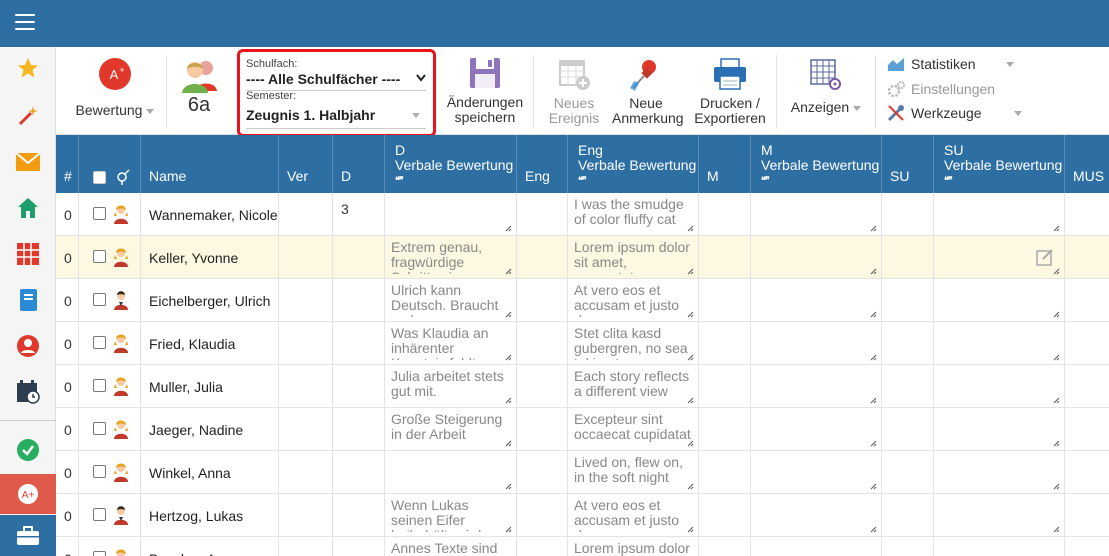 The height and width of the screenshot is (556, 1109). Describe the element at coordinates (359, 214) in the screenshot. I see `cell-d-grade: 3` at that location.